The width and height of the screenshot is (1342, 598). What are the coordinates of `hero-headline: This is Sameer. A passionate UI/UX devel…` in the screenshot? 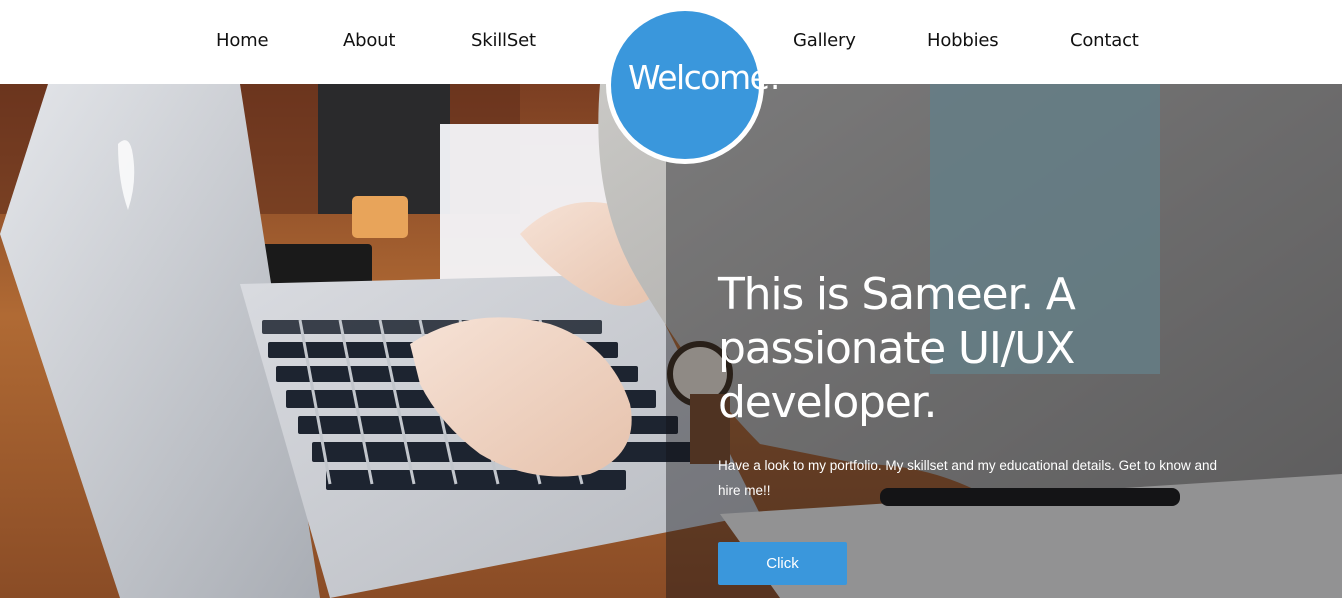 It's located at (897, 348).